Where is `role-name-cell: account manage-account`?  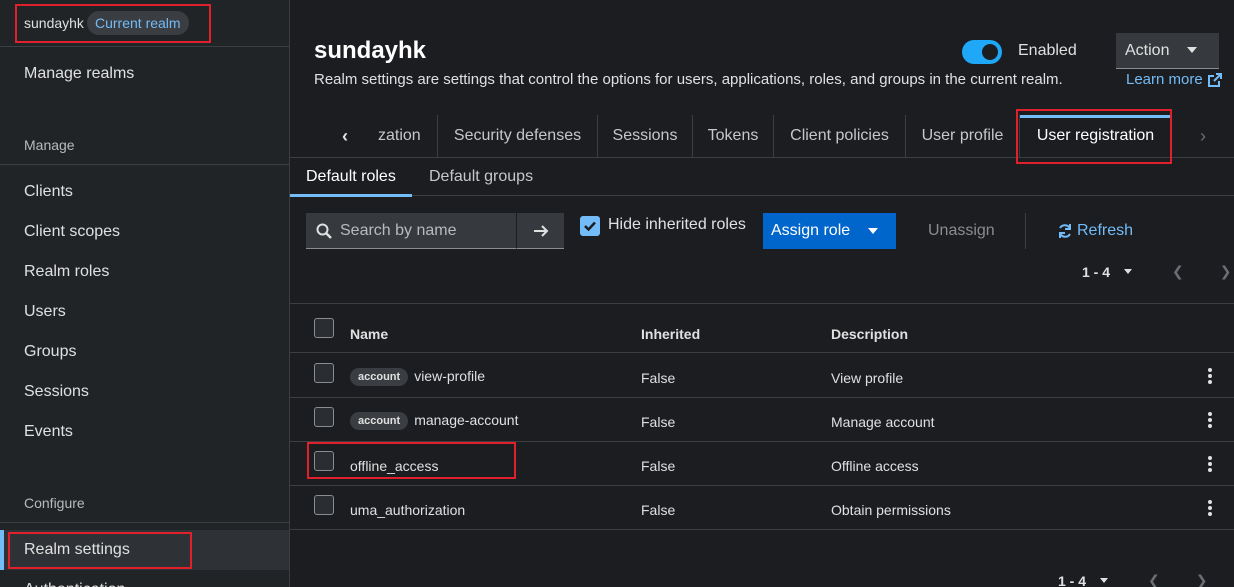 role-name-cell: account manage-account is located at coordinates (434, 421).